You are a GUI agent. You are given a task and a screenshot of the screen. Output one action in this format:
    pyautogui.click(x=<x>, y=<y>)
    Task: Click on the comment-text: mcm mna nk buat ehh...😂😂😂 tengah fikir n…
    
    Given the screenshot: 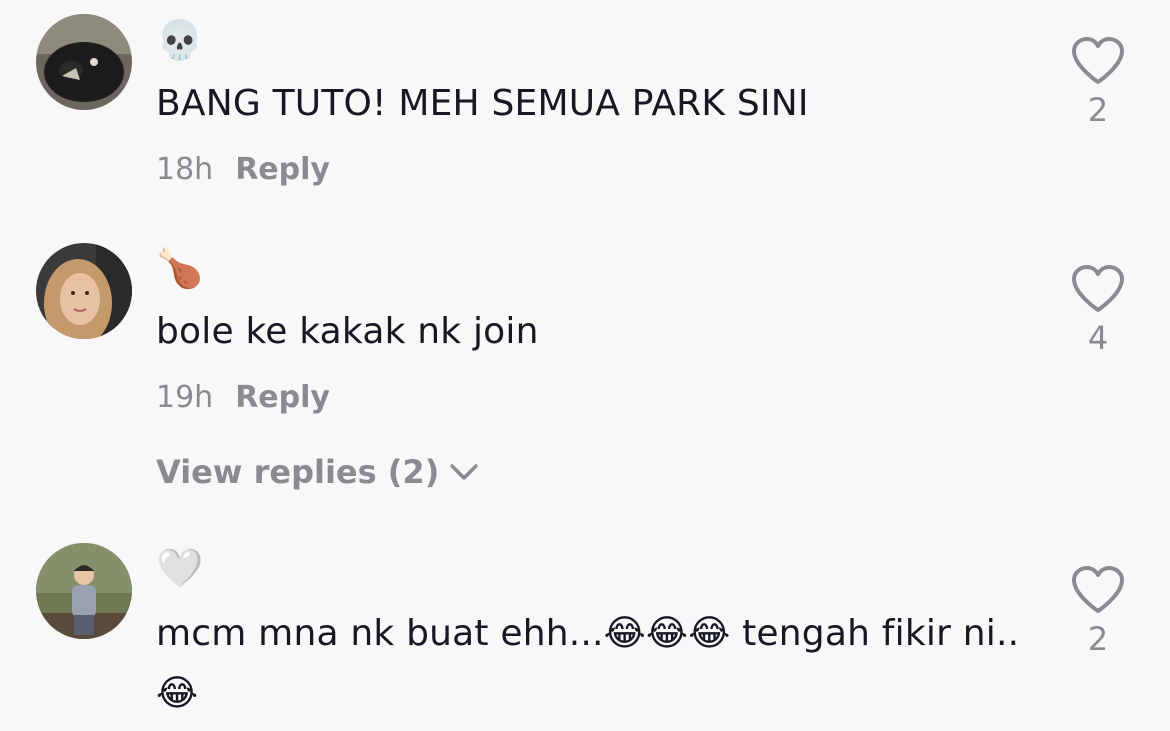 What is the action you would take?
    pyautogui.click(x=588, y=663)
    